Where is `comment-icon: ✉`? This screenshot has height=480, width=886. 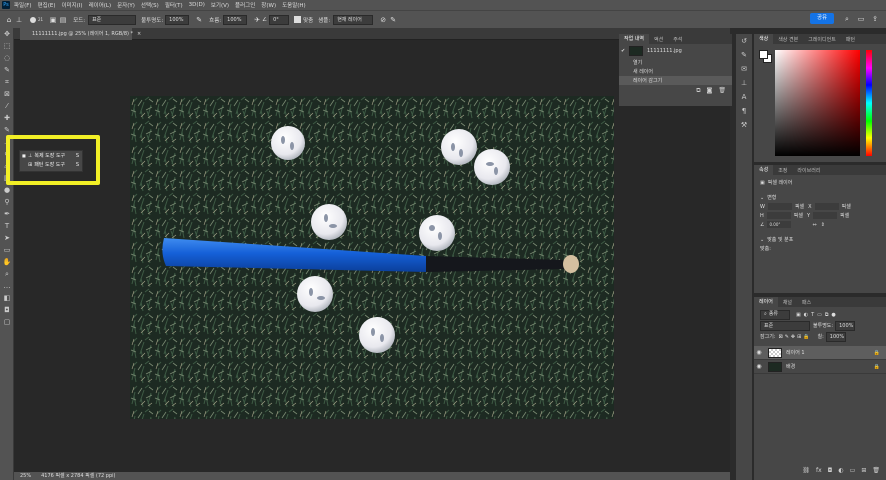 comment-icon: ✉ is located at coordinates (744, 69).